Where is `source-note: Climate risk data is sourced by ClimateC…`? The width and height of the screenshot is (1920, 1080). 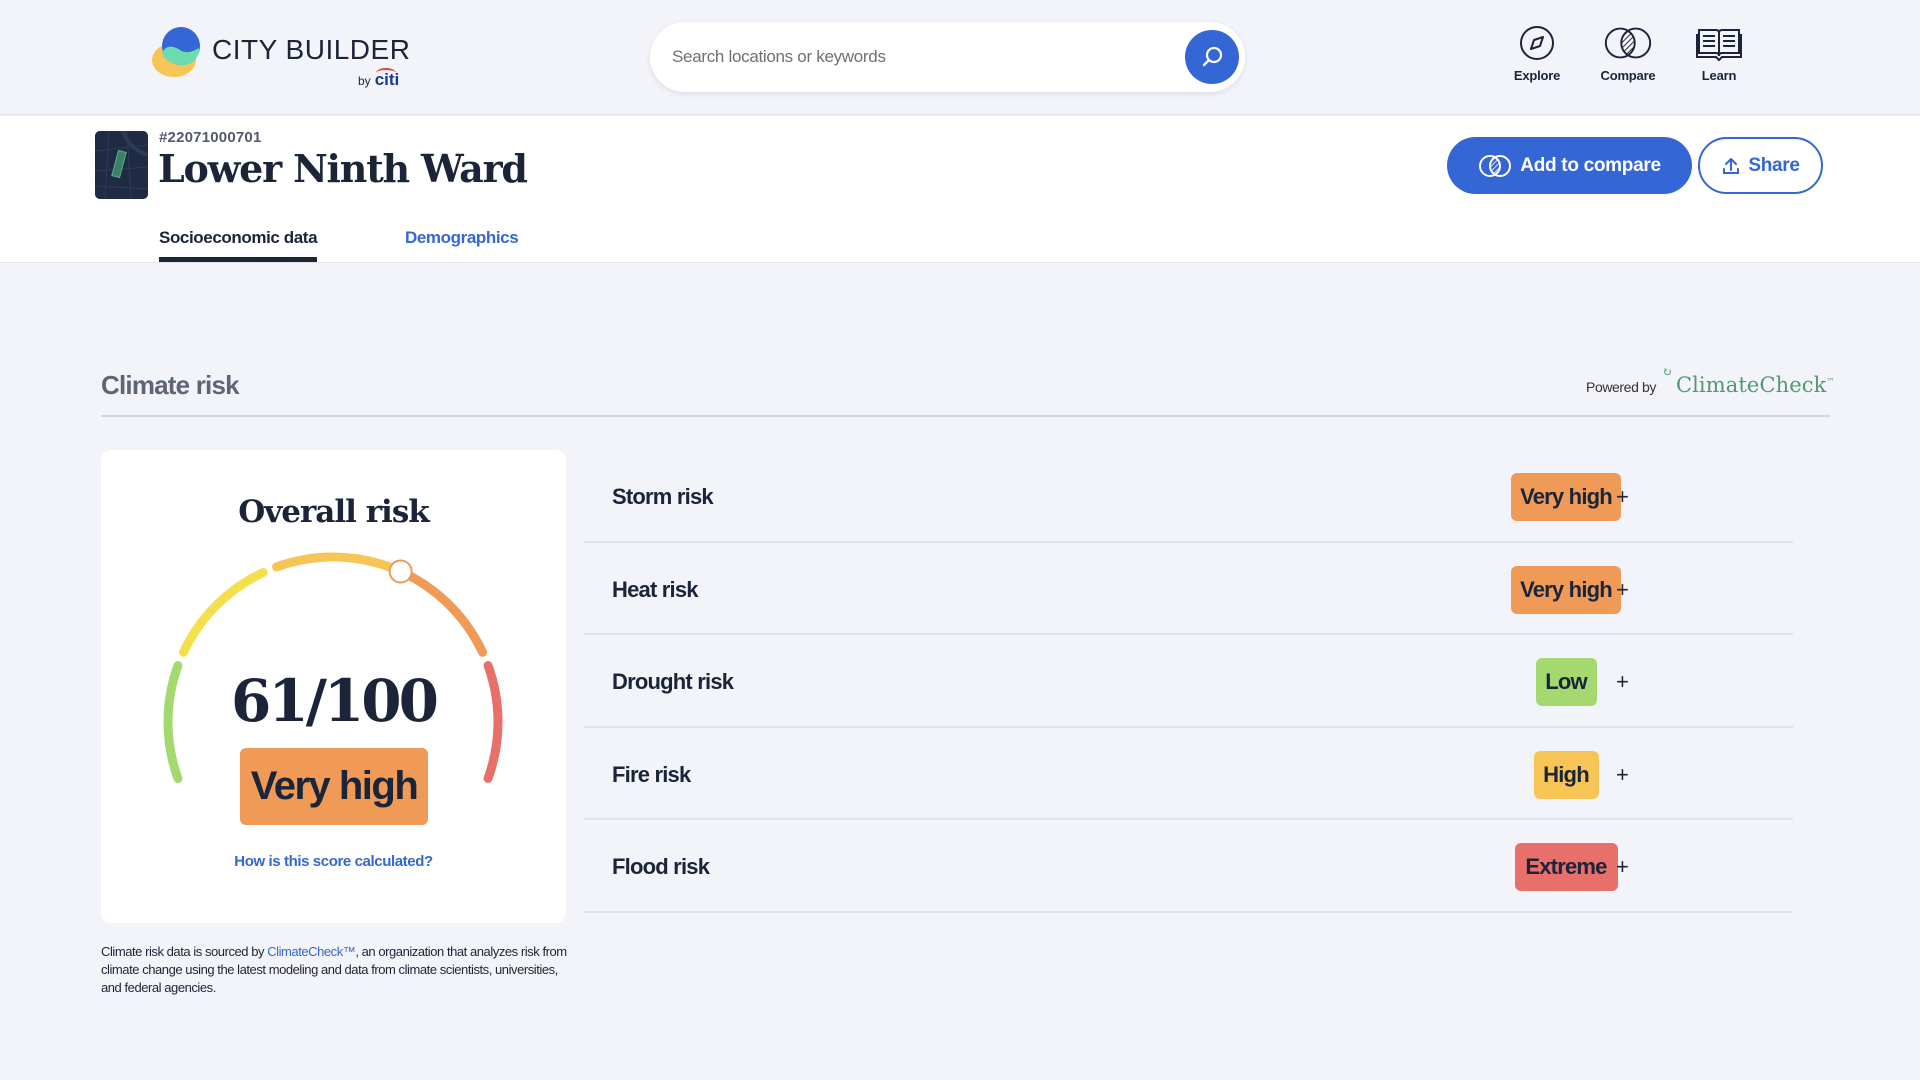 source-note: Climate risk data is sourced by ClimateC… is located at coordinates (336, 970).